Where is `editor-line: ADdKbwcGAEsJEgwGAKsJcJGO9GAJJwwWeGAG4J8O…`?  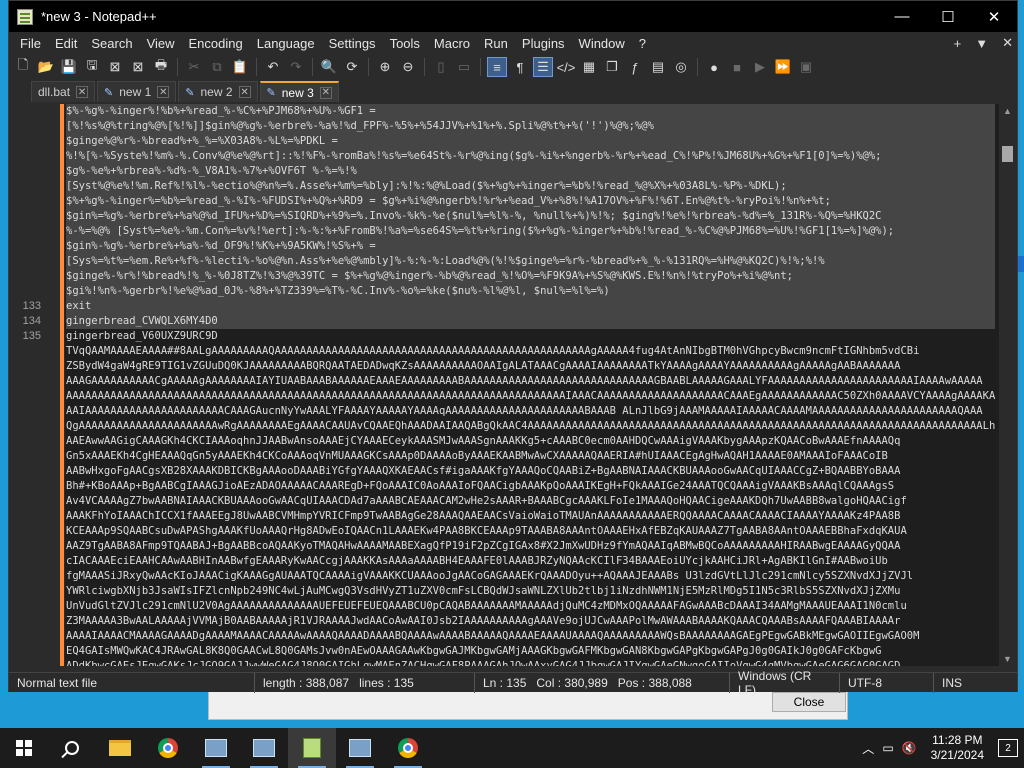 editor-line: ADdKbwcGAEsJEgwGAKsJcJGO9GAJJwwWeGAG4J8O… is located at coordinates (508, 662).